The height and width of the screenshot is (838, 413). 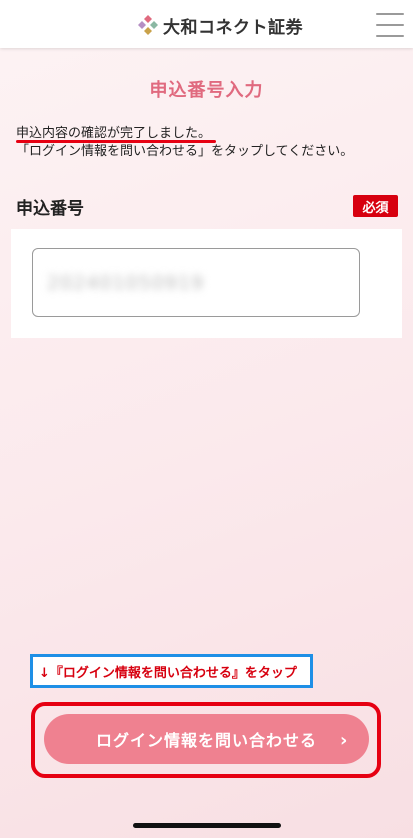 I want to click on highlight-underline, so click(x=116, y=141).